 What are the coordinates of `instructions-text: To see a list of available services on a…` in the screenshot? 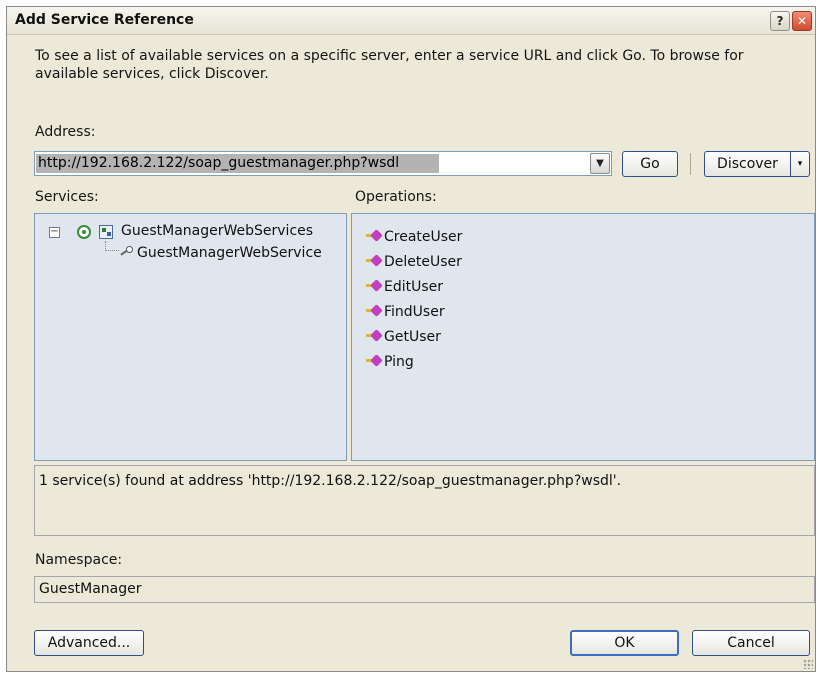 It's located at (389, 65).